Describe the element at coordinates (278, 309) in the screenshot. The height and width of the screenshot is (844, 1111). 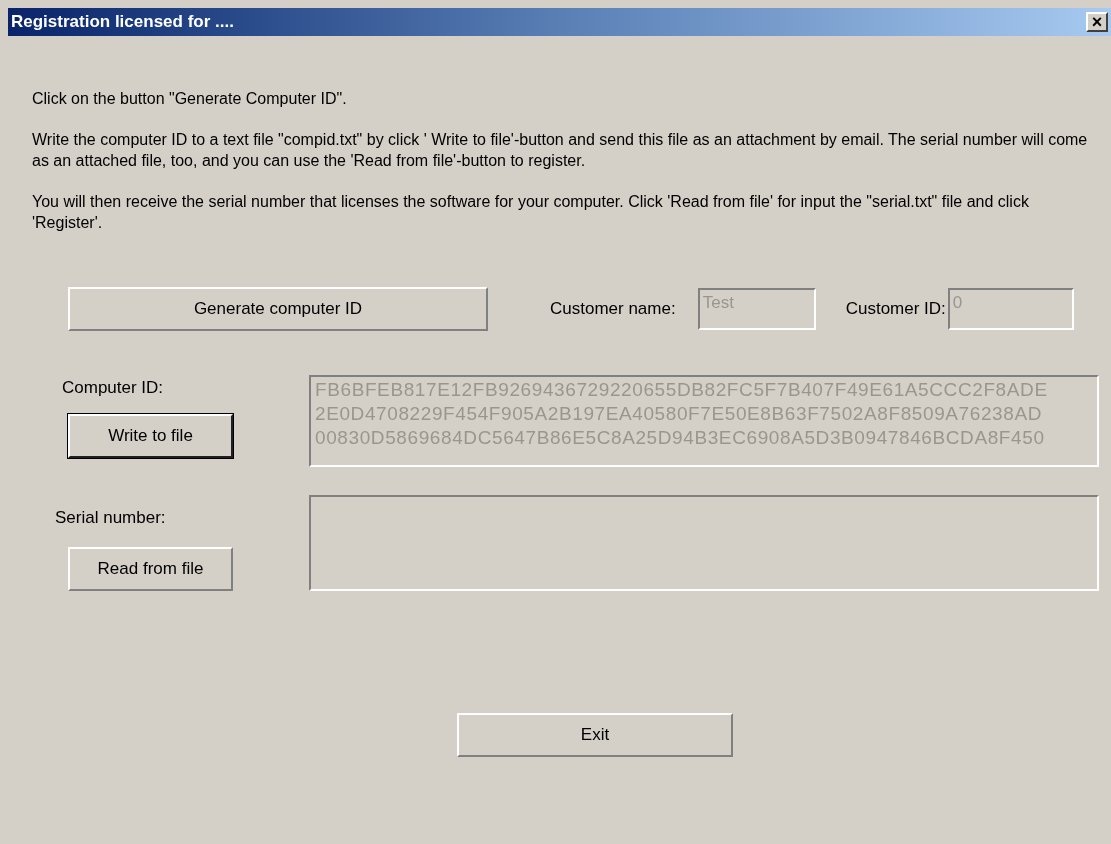
I see `generate-button: Generate computer ID` at that location.